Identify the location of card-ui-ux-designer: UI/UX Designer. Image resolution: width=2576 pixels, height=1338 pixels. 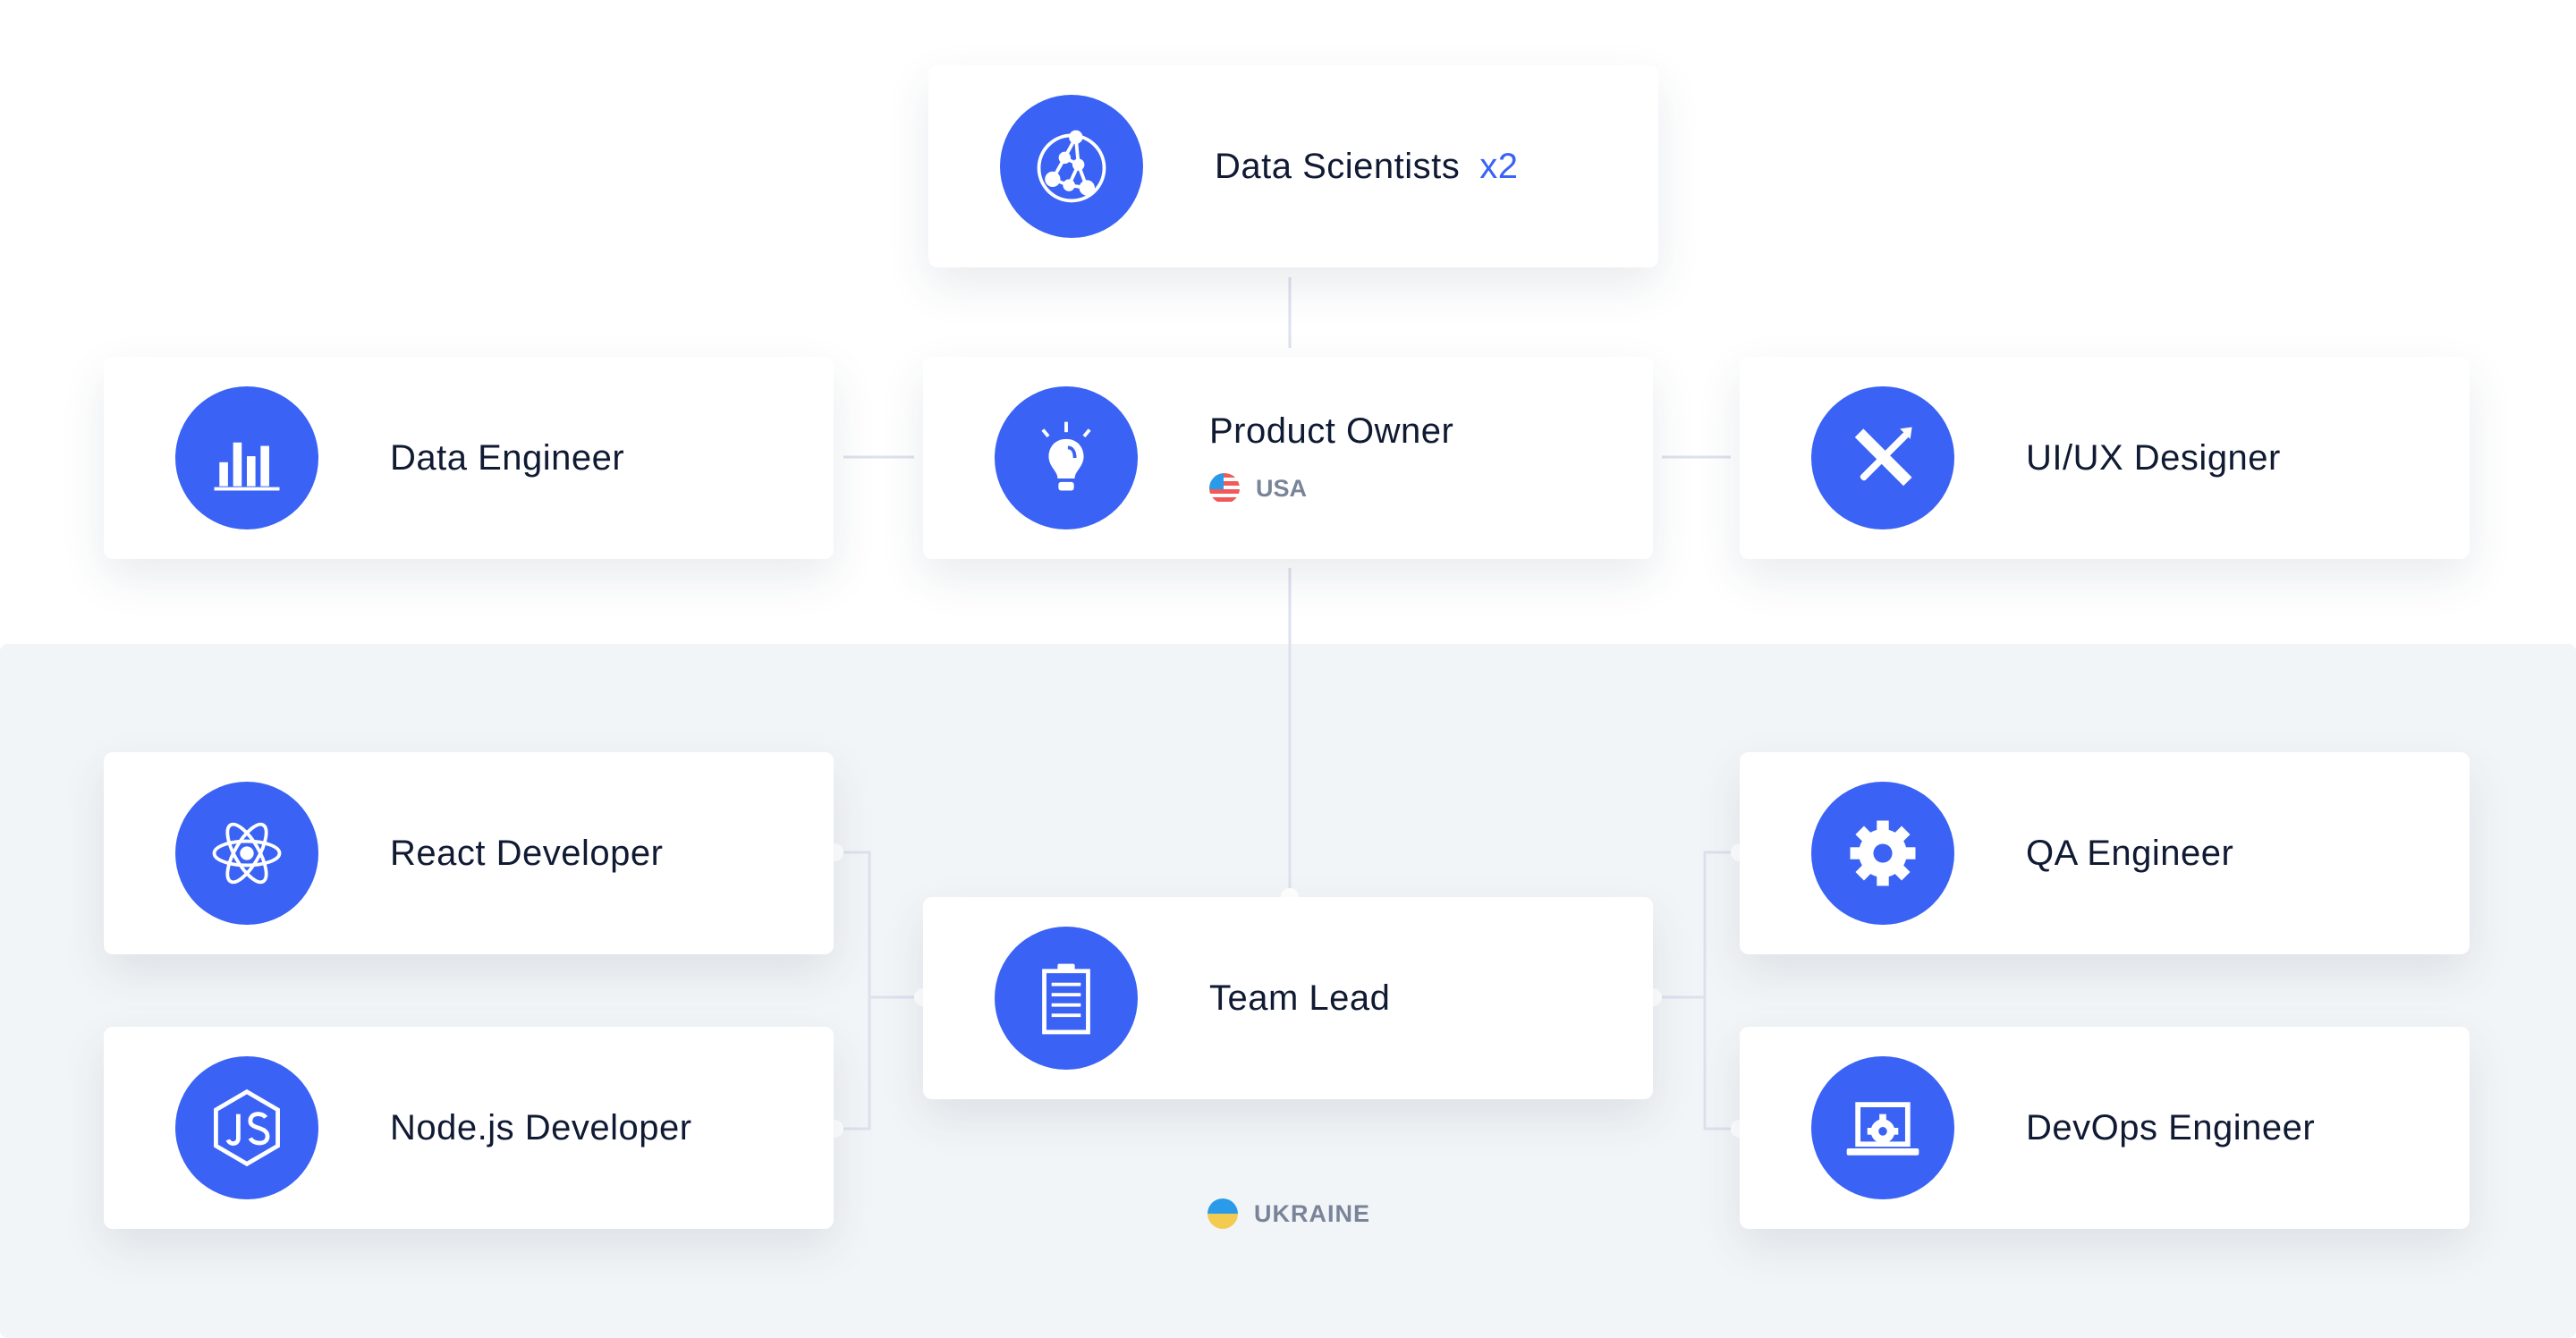
(2105, 458).